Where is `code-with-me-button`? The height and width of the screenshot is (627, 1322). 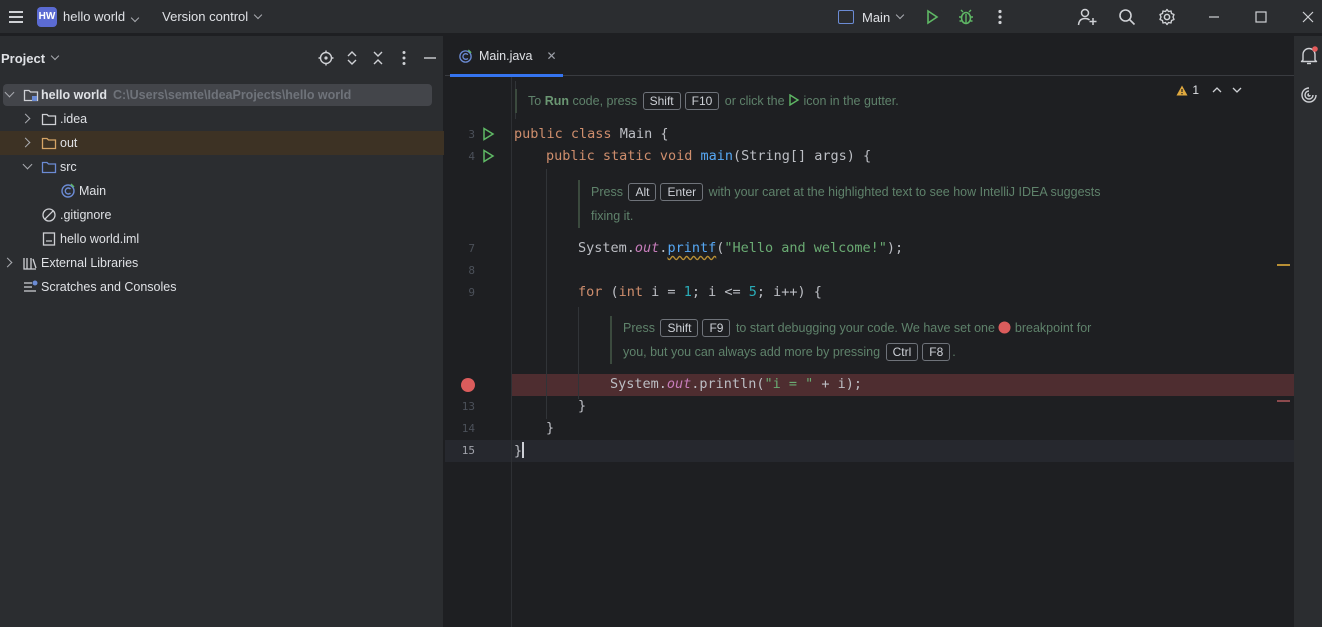
code-with-me-button is located at coordinates (1087, 17).